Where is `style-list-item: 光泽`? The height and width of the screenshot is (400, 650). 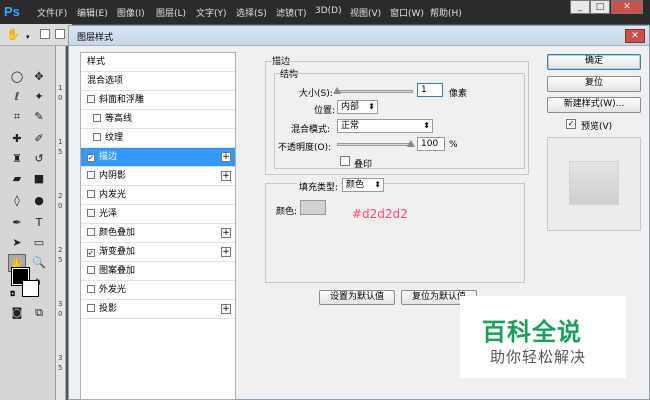
style-list-item: 光泽 is located at coordinates (158, 214).